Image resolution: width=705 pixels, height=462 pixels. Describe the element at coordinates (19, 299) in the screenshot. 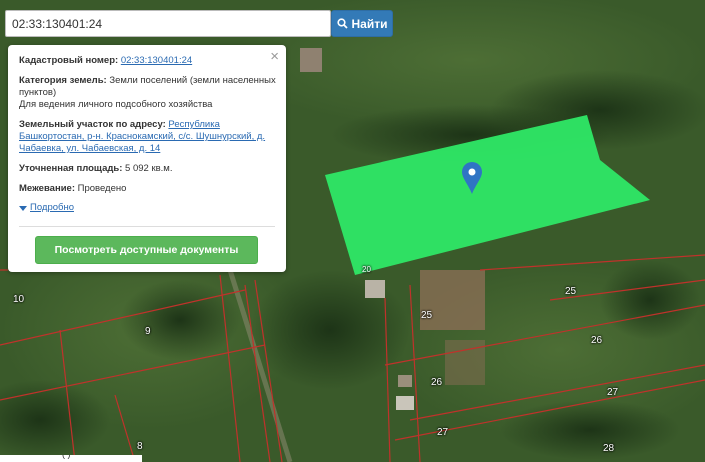

I see `plot-label: 10` at that location.